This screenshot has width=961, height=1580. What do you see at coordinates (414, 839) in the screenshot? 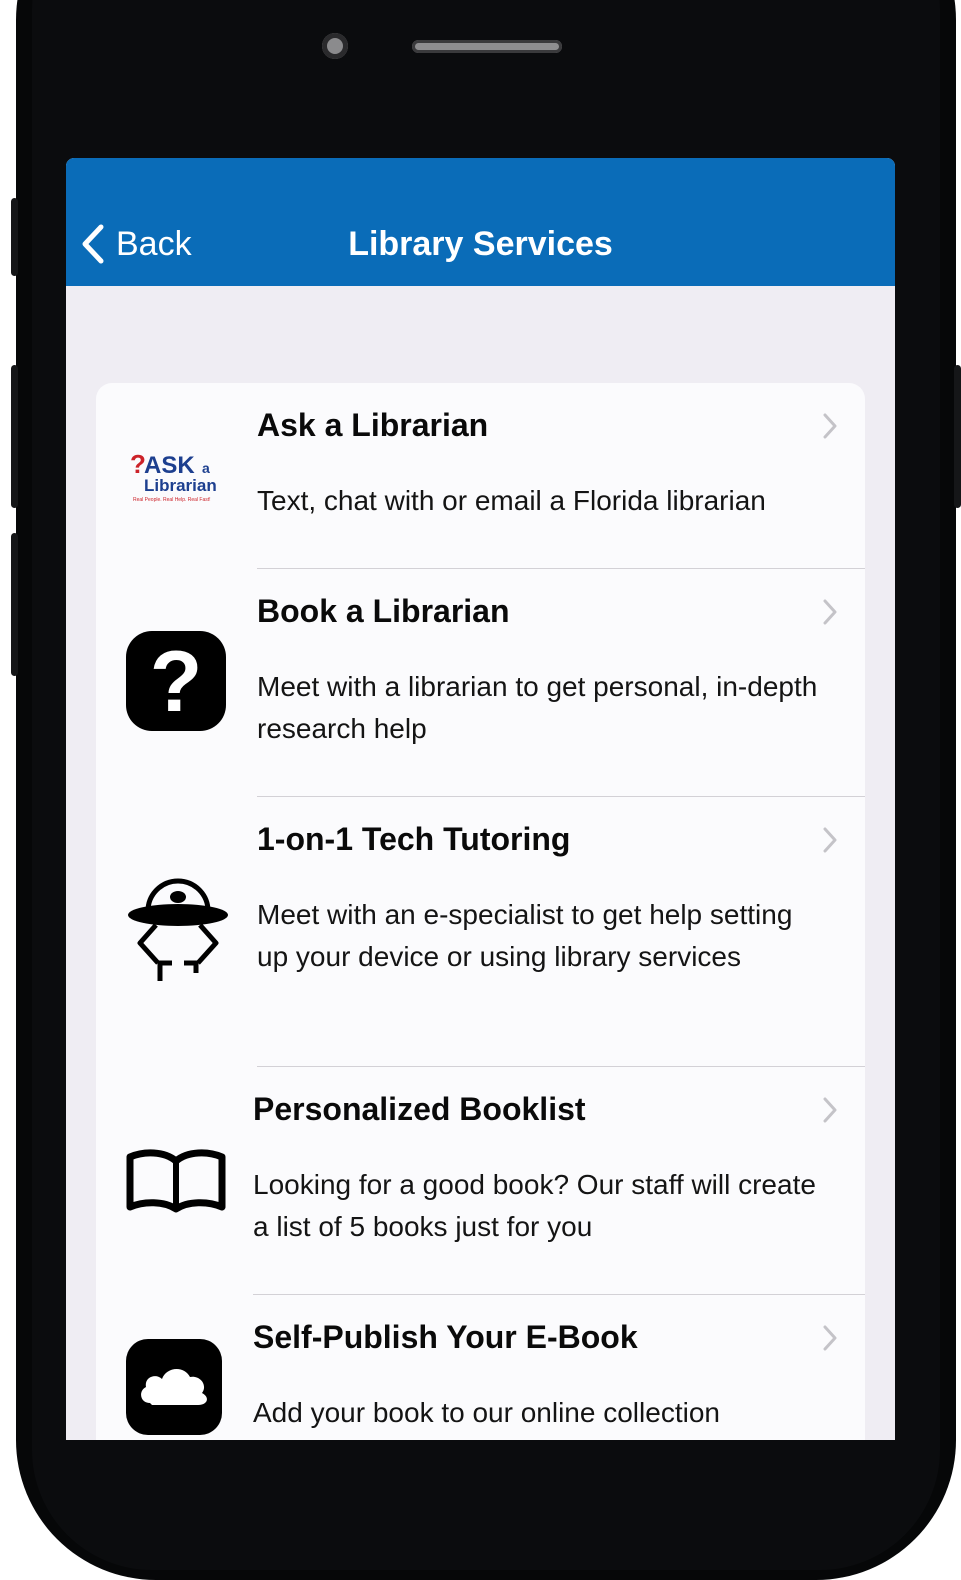
I see `service-title: 1-on-1 Tech Tutoring` at bounding box center [414, 839].